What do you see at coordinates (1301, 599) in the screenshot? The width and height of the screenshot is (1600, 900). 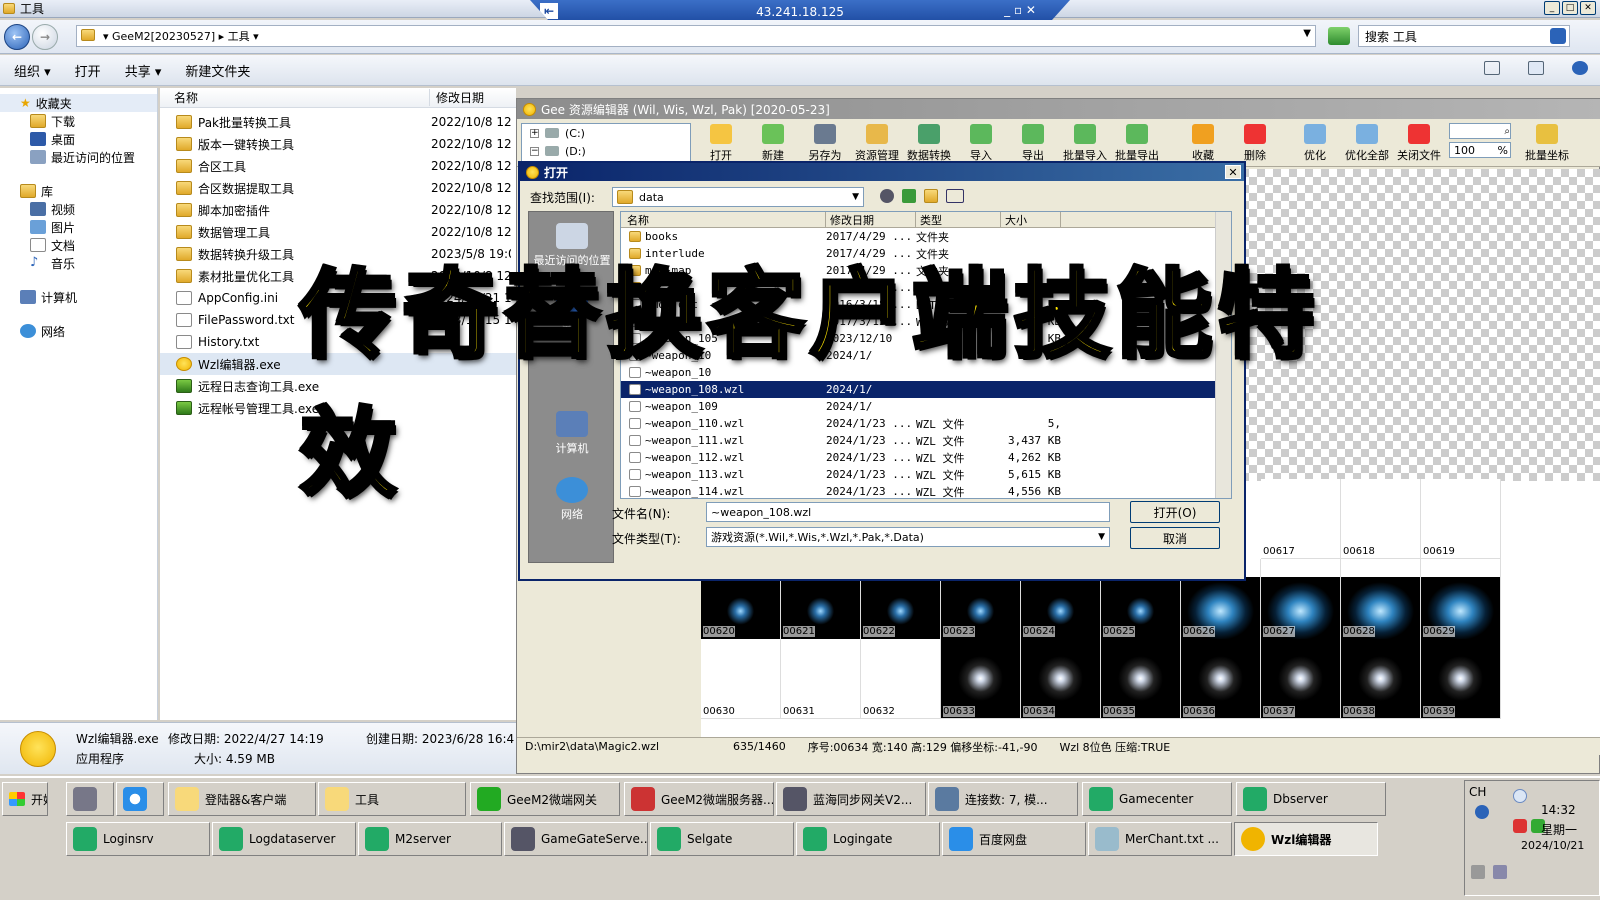 I see `thumbnail: 00627` at bounding box center [1301, 599].